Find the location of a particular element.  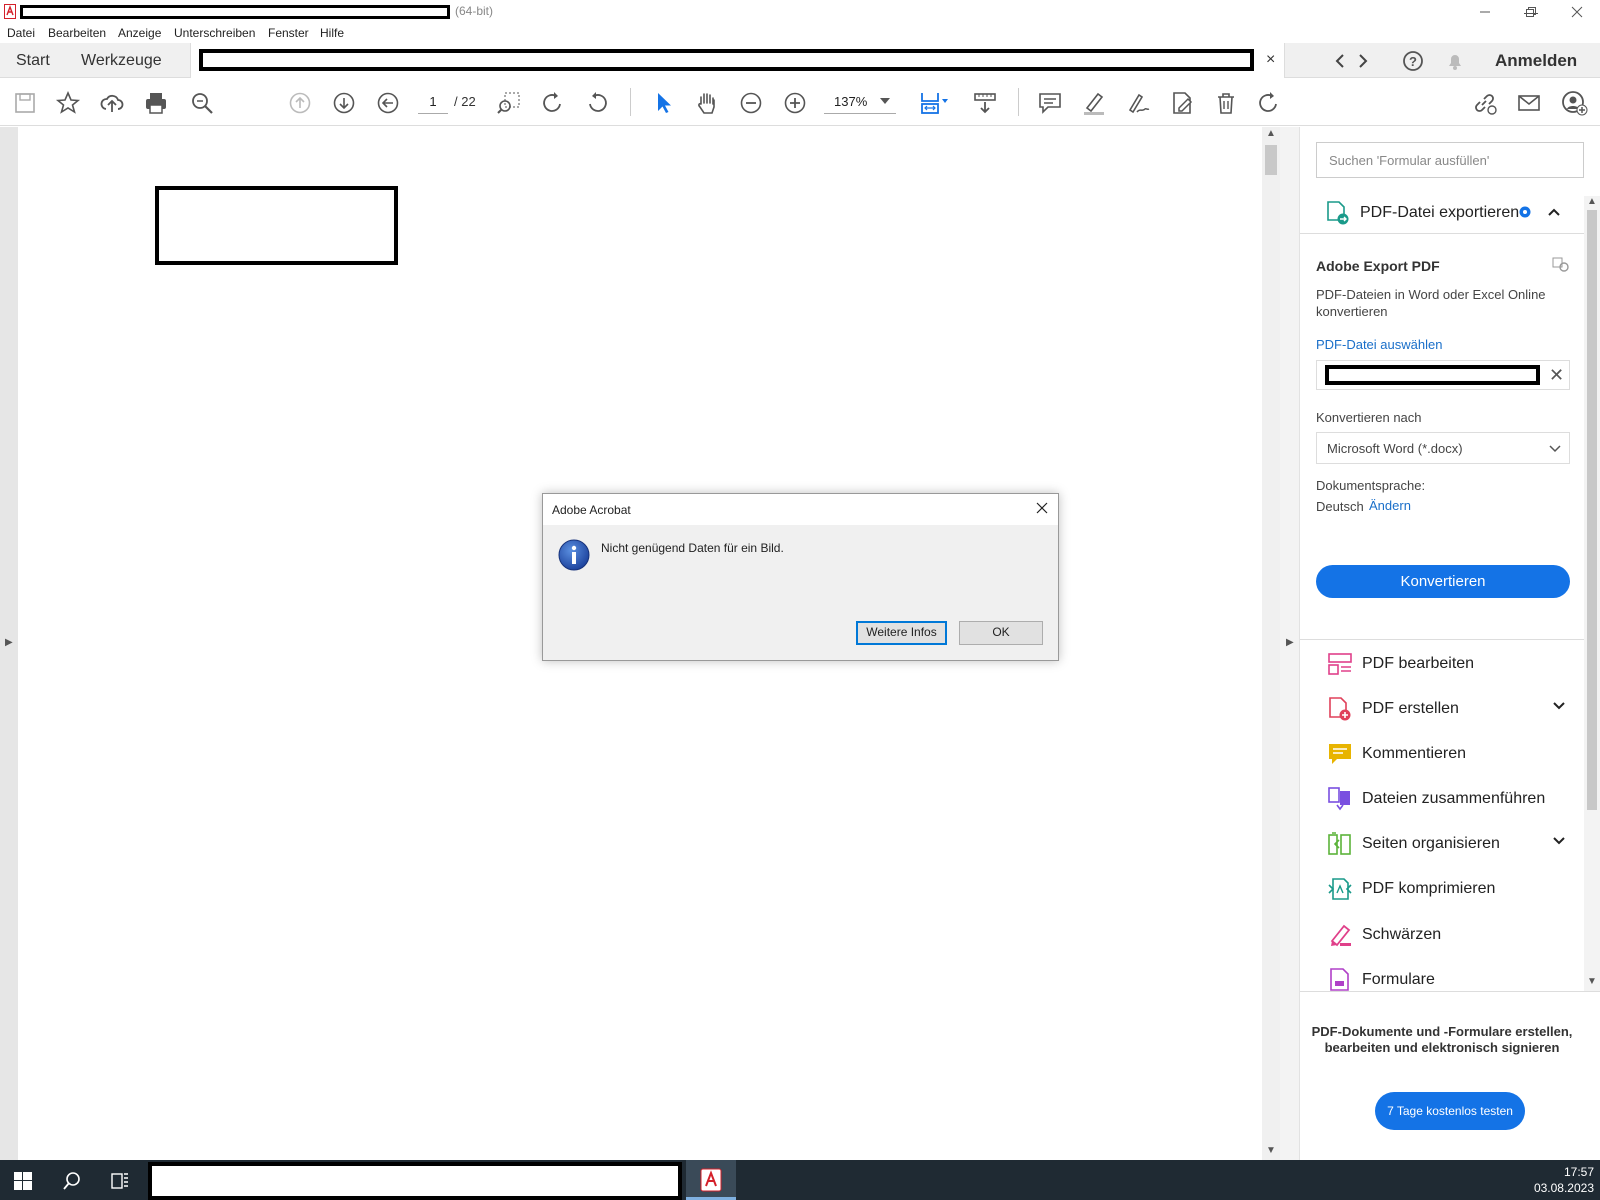

fill-sign-icon is located at coordinates (1138, 103).